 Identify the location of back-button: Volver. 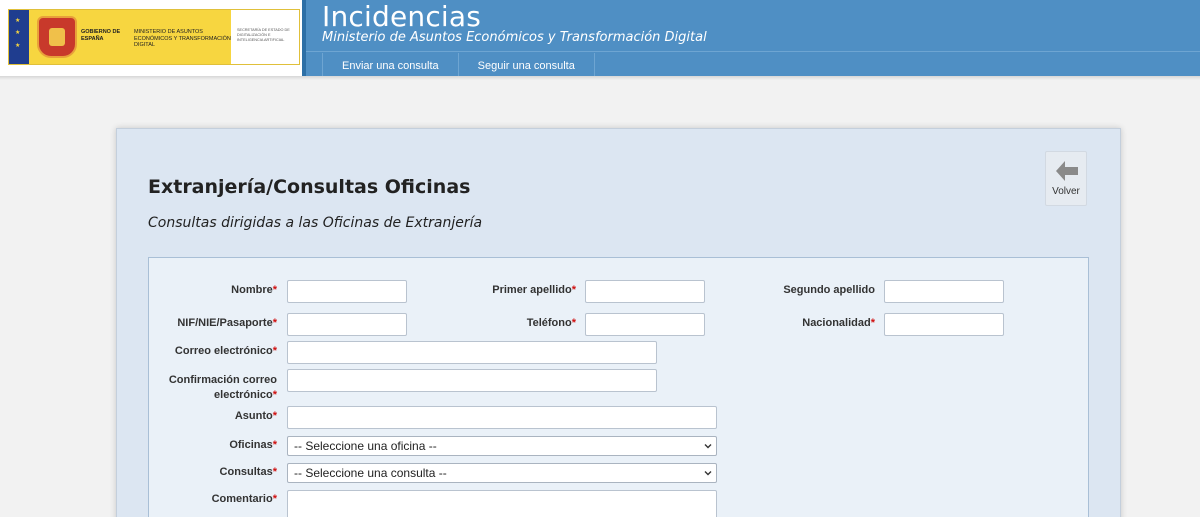
(1066, 178).